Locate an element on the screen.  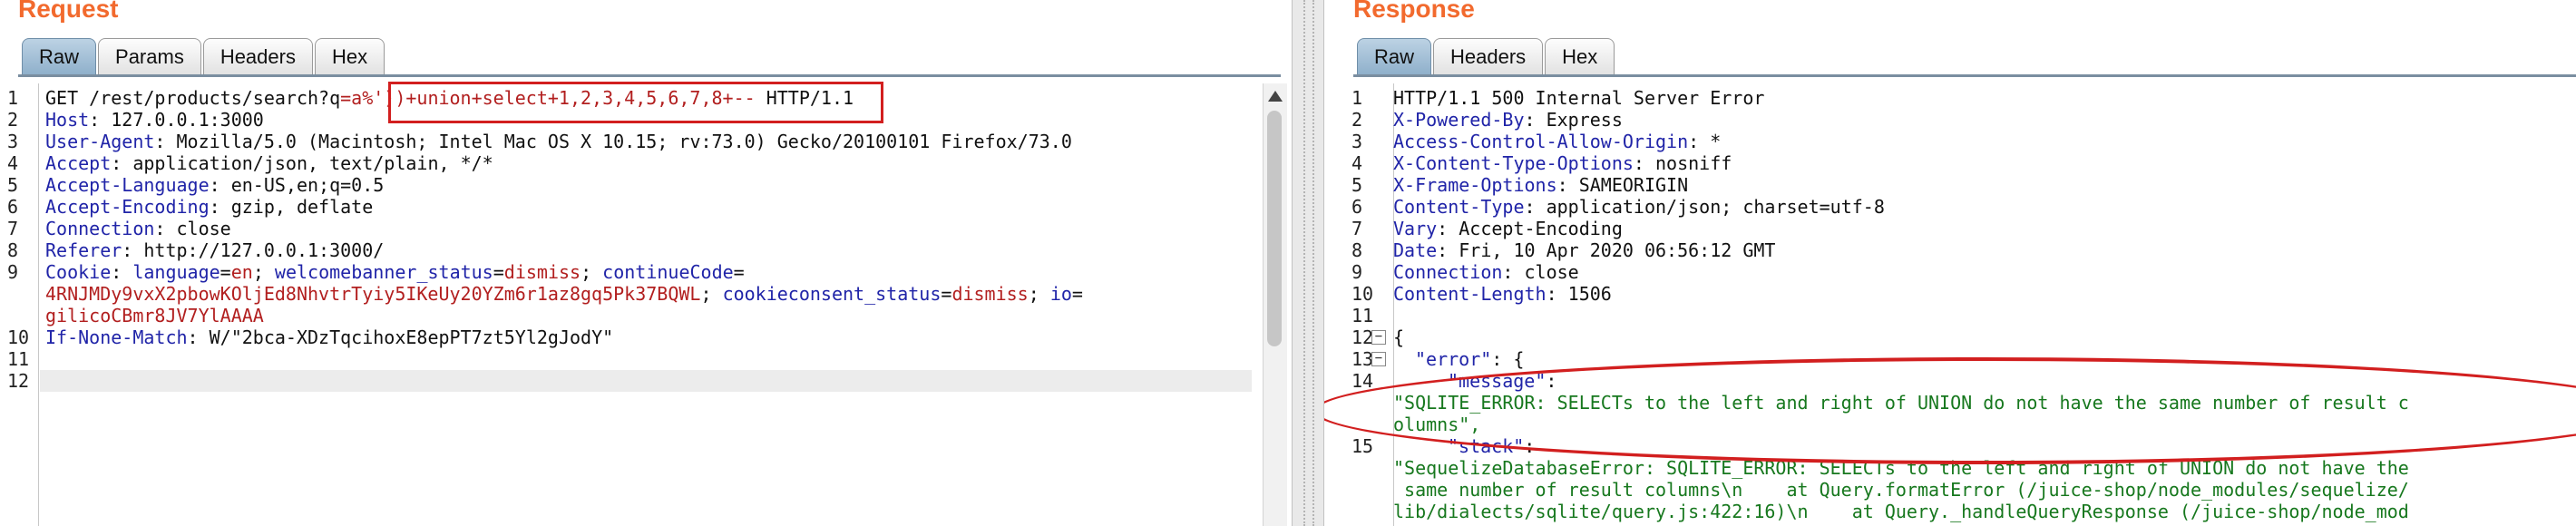
response-tab-headers: Headers is located at coordinates (1488, 56).